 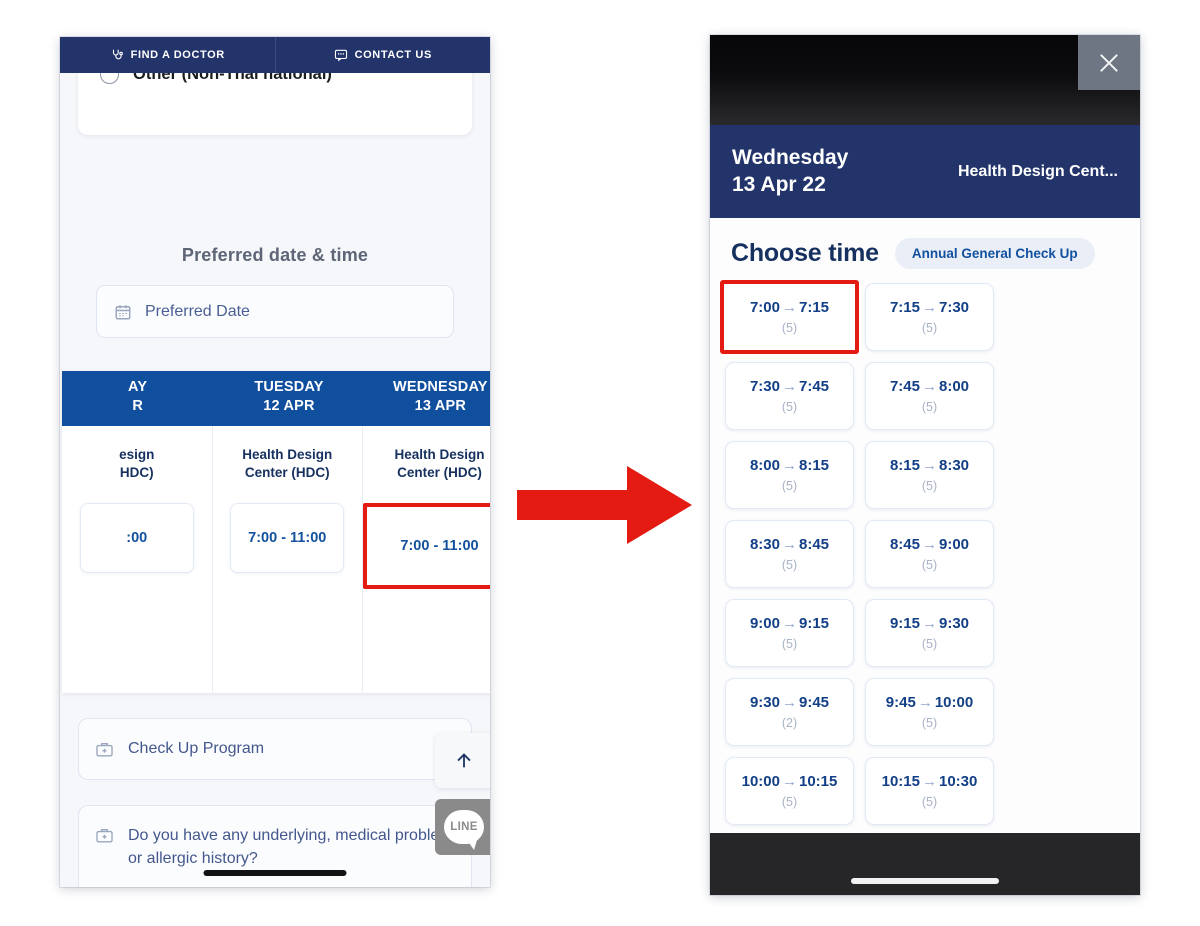 I want to click on time-slot: 10:00 → 10:15 (5), so click(x=789, y=791).